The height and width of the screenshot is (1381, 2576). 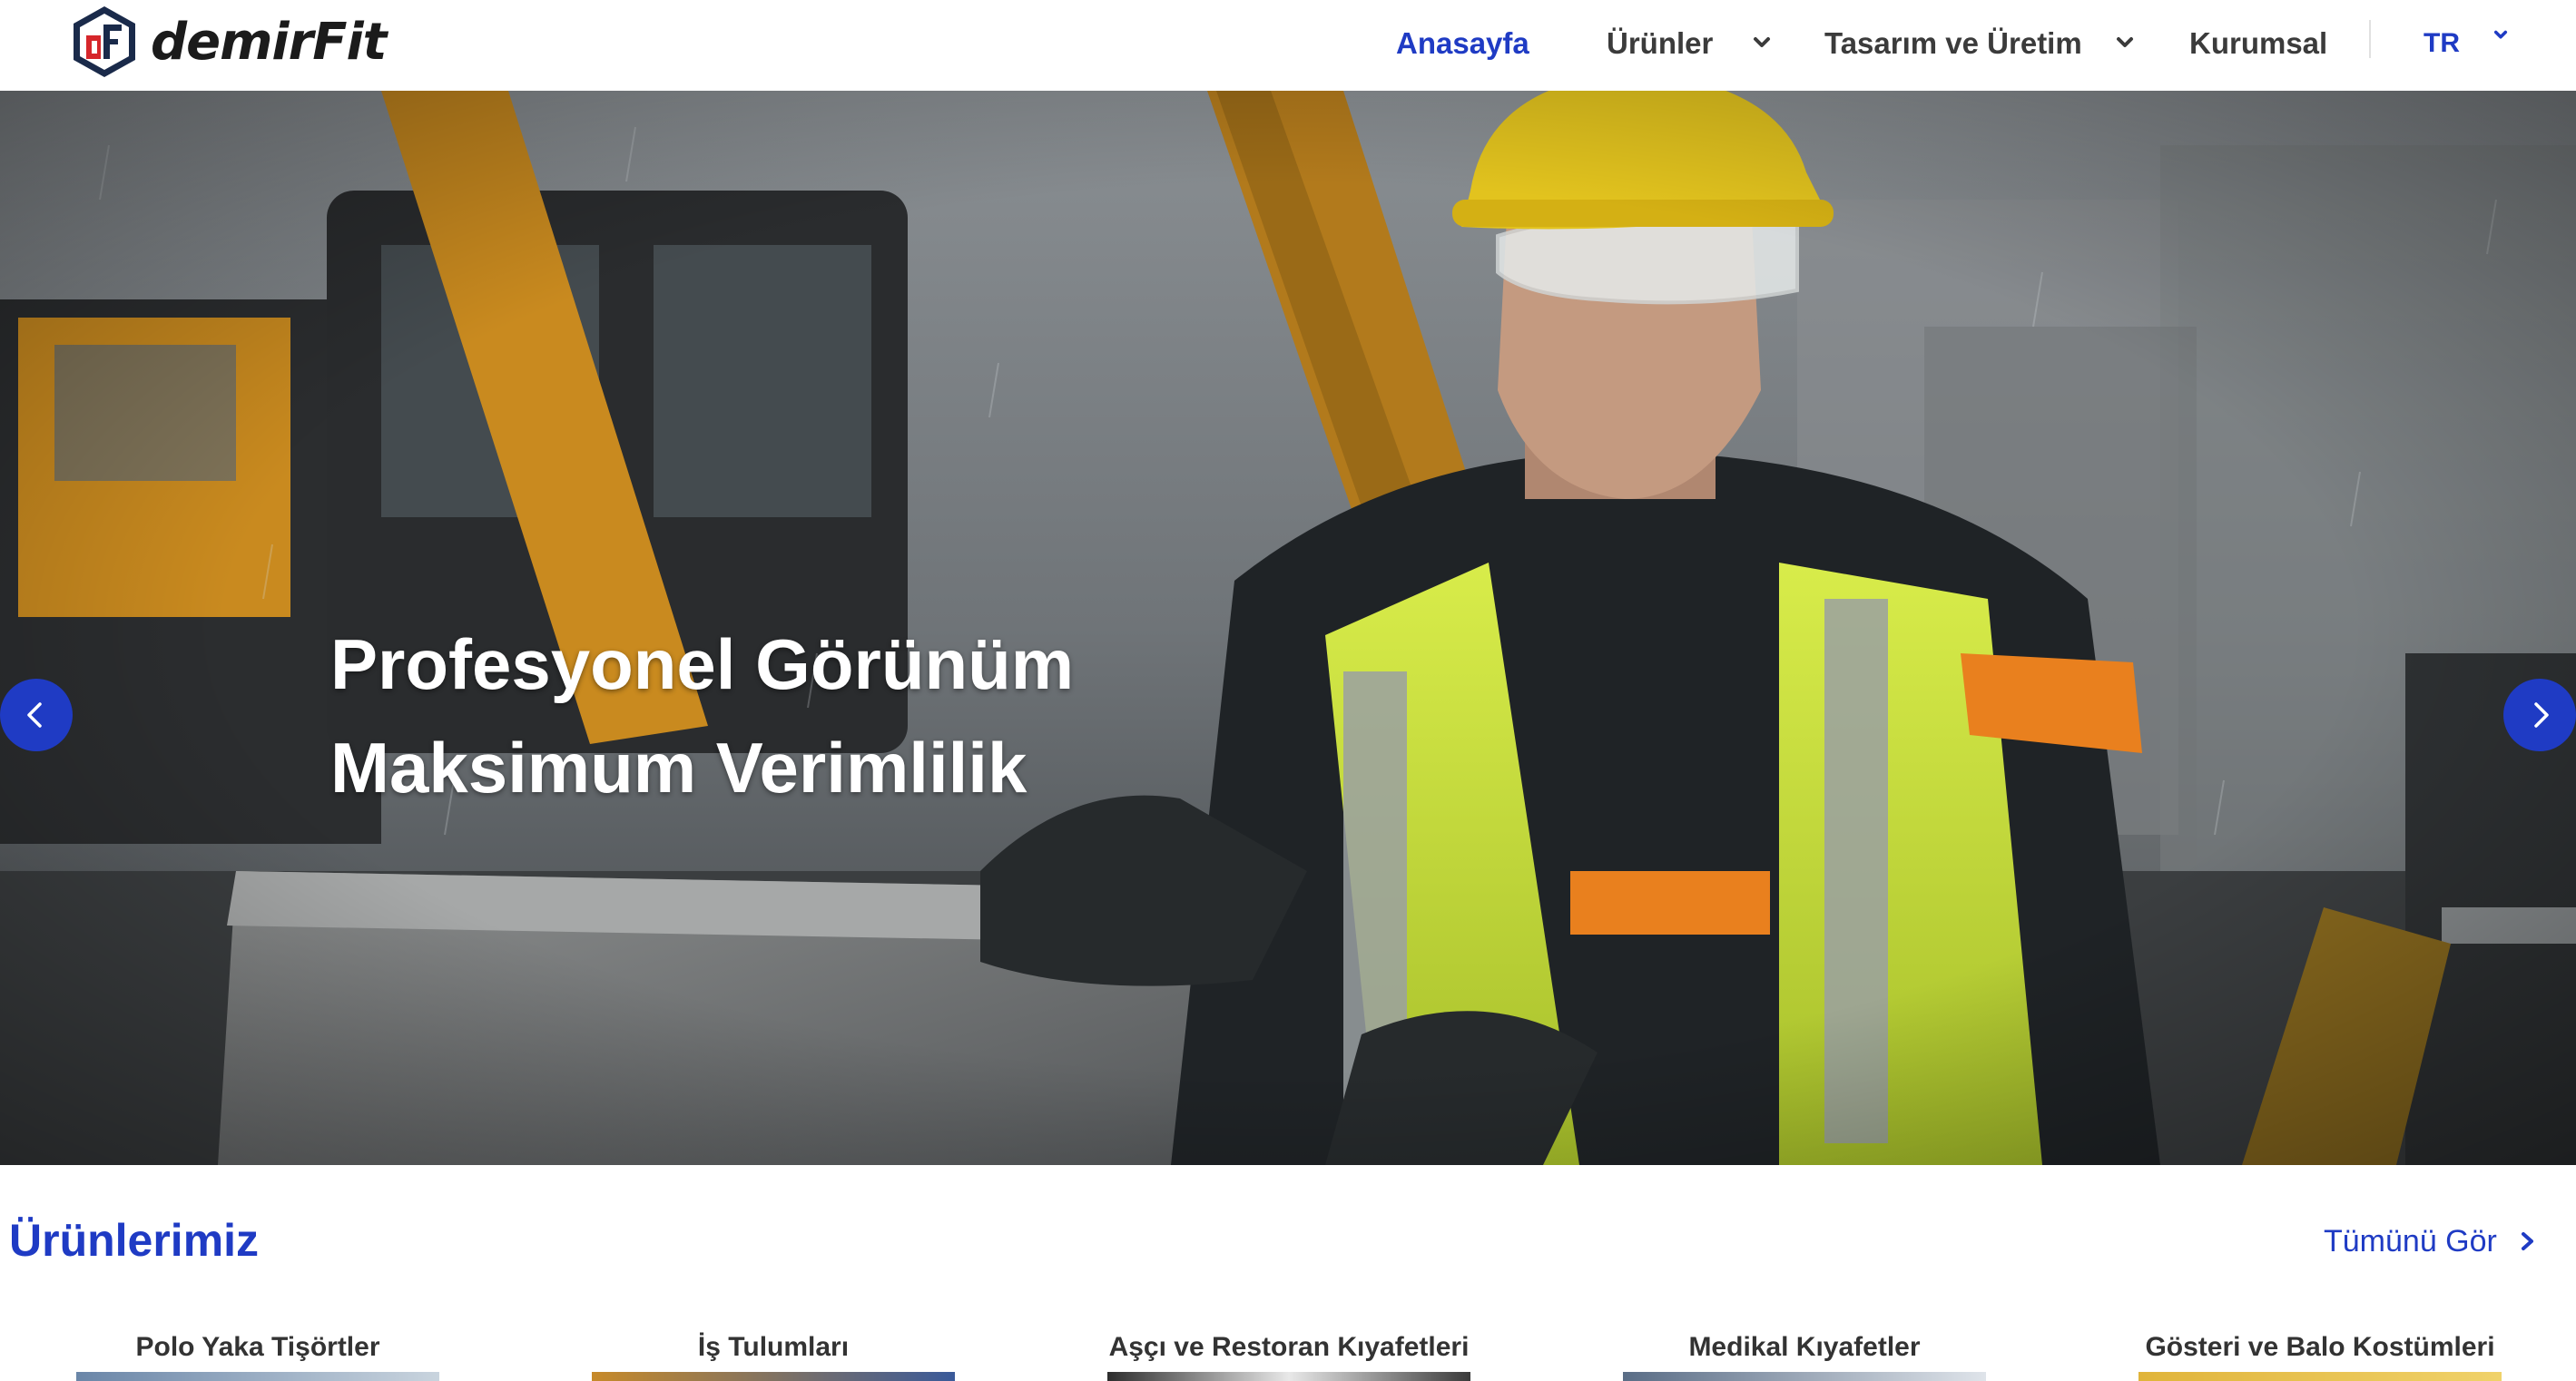 I want to click on brand-name: demirFit, so click(x=269, y=42).